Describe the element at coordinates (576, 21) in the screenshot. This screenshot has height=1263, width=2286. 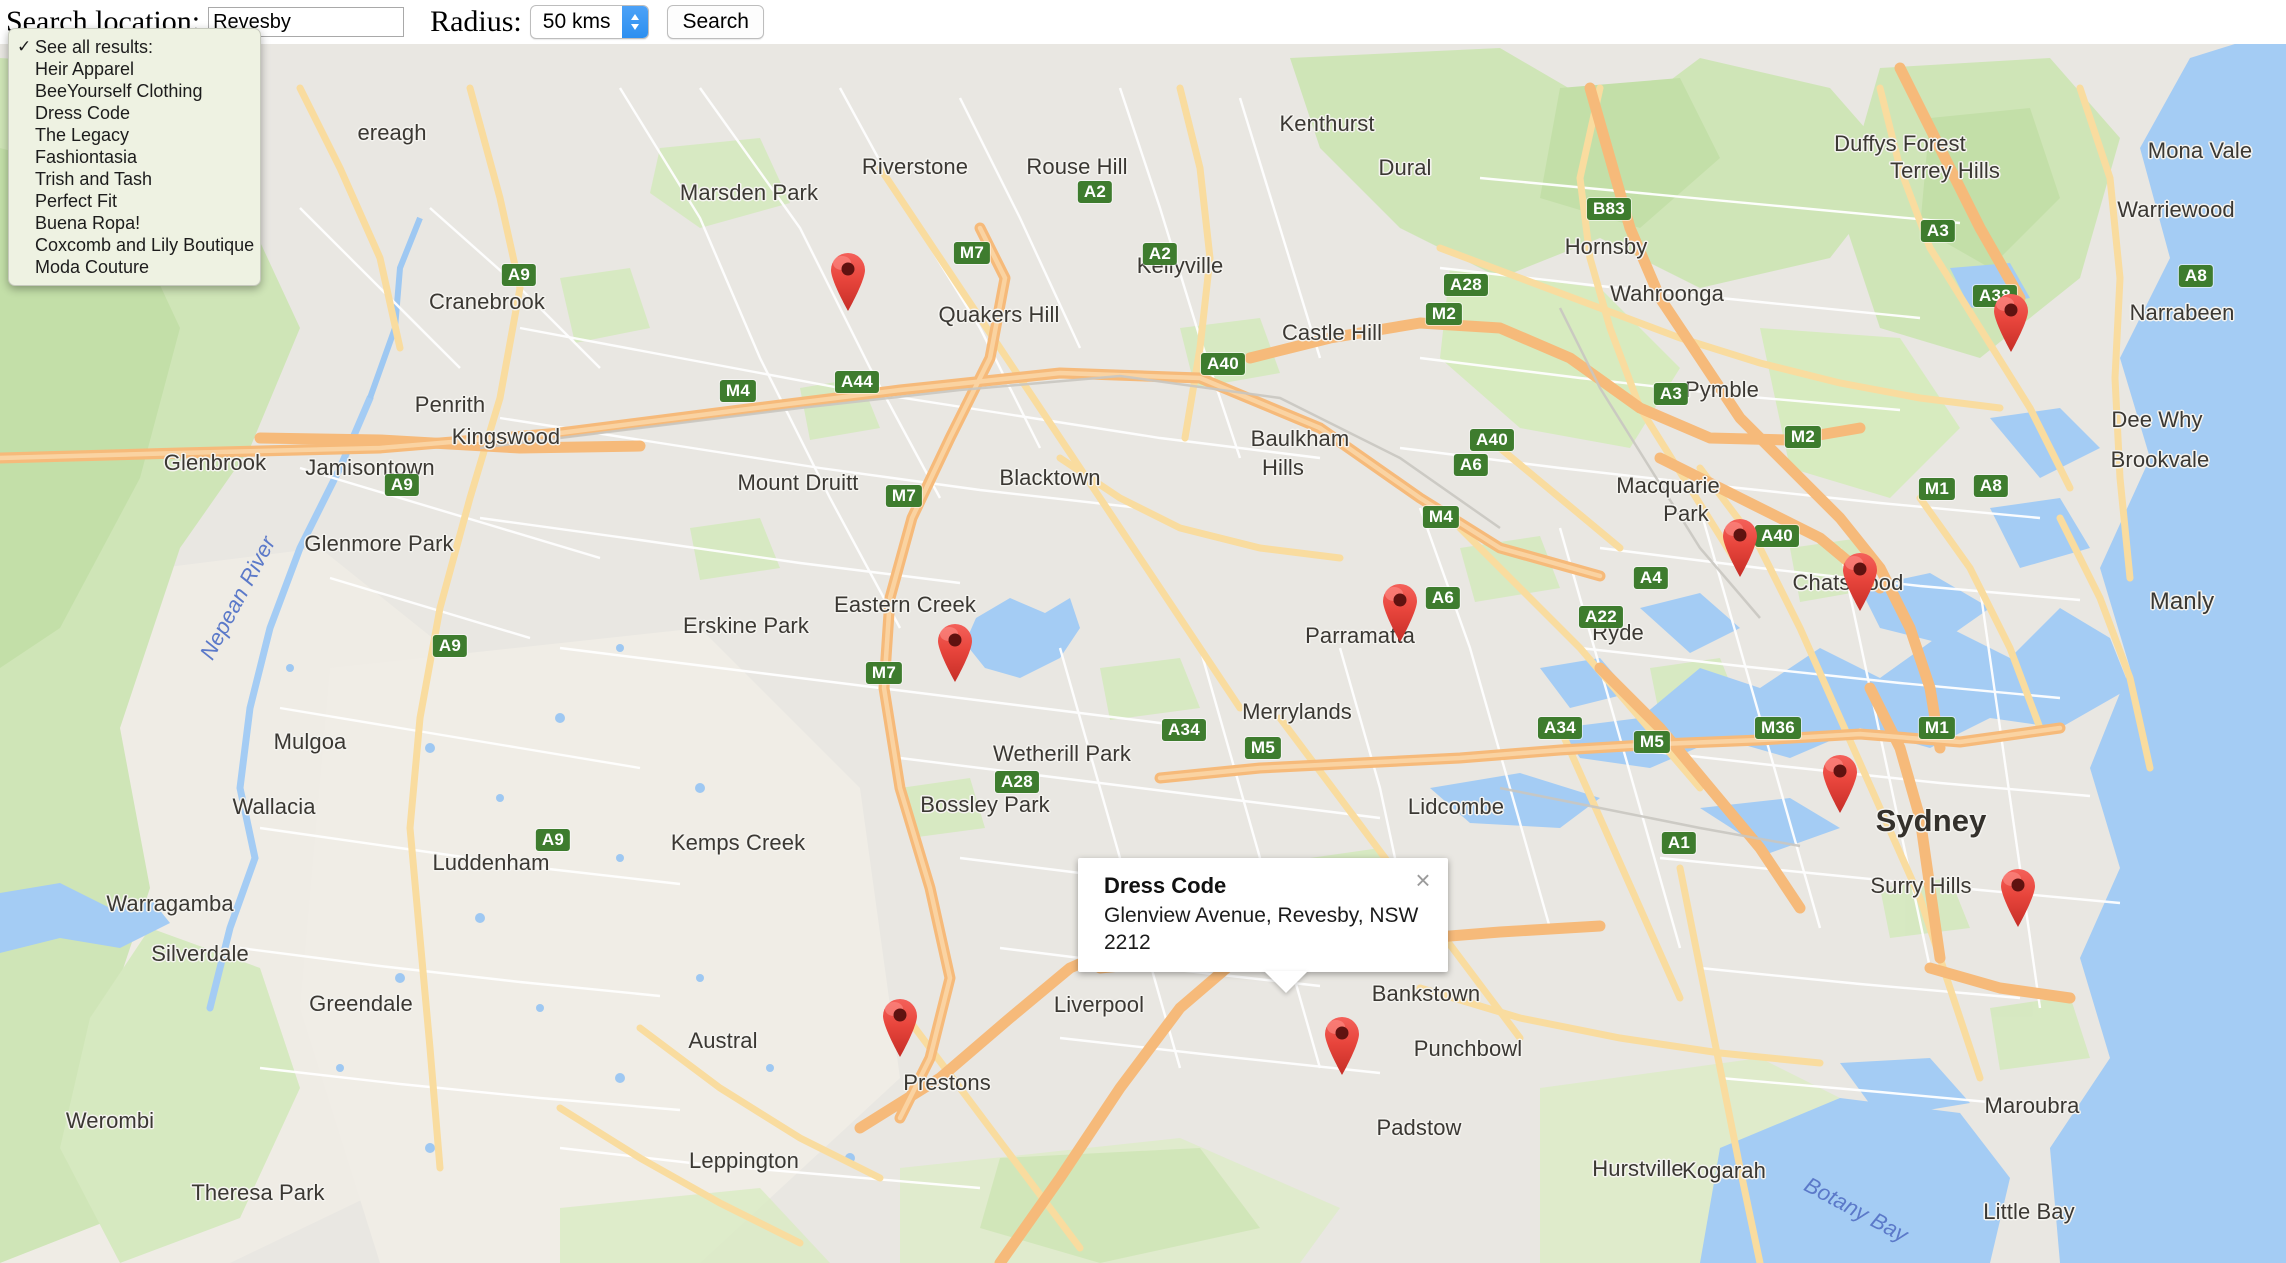
I see `radius-select-value: 50 kms` at that location.